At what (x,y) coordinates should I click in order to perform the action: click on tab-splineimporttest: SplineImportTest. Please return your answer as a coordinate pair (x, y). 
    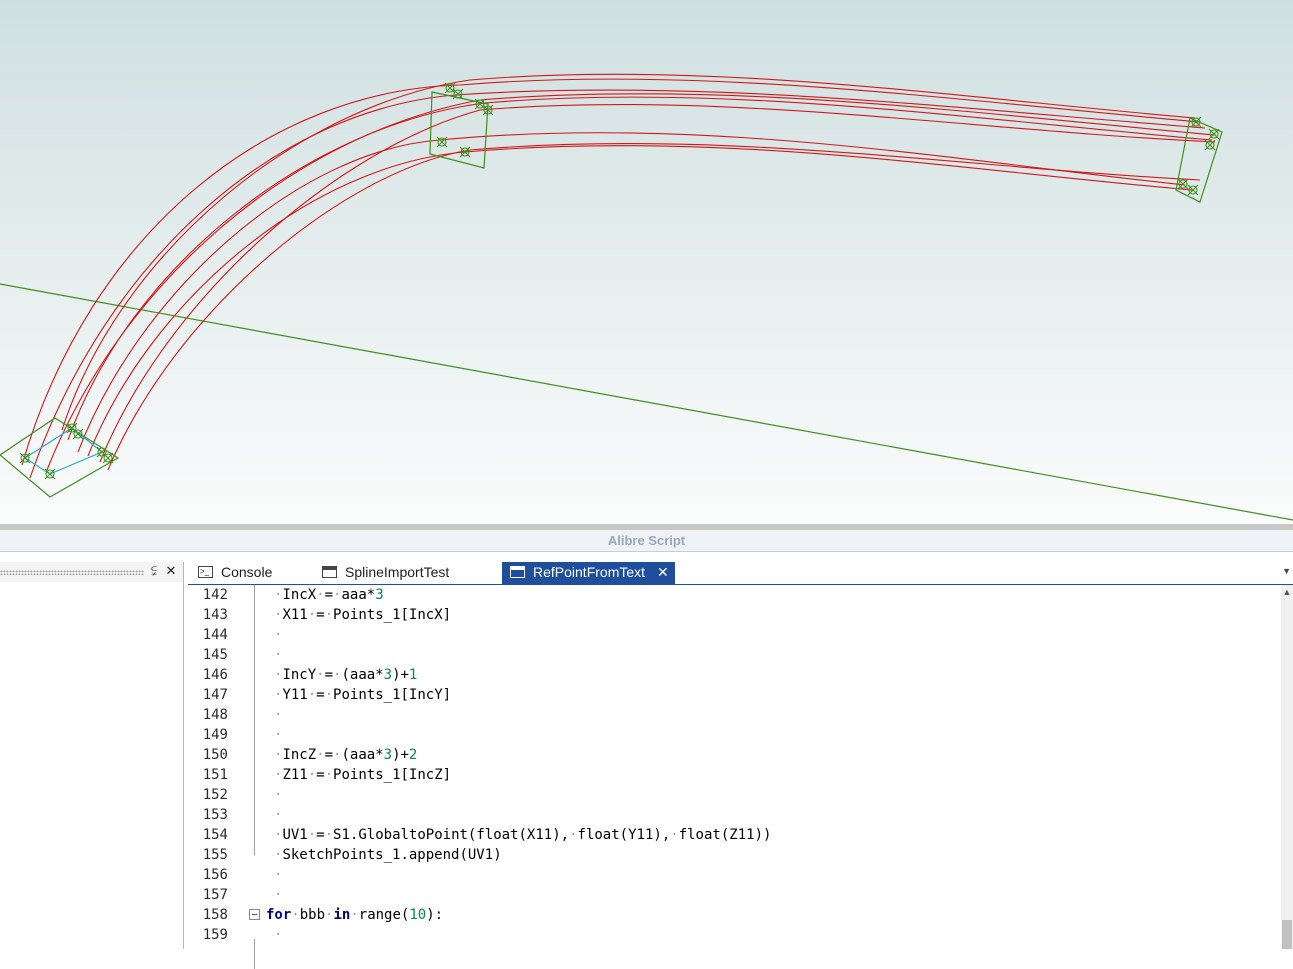
    Looking at the image, I should click on (385, 573).